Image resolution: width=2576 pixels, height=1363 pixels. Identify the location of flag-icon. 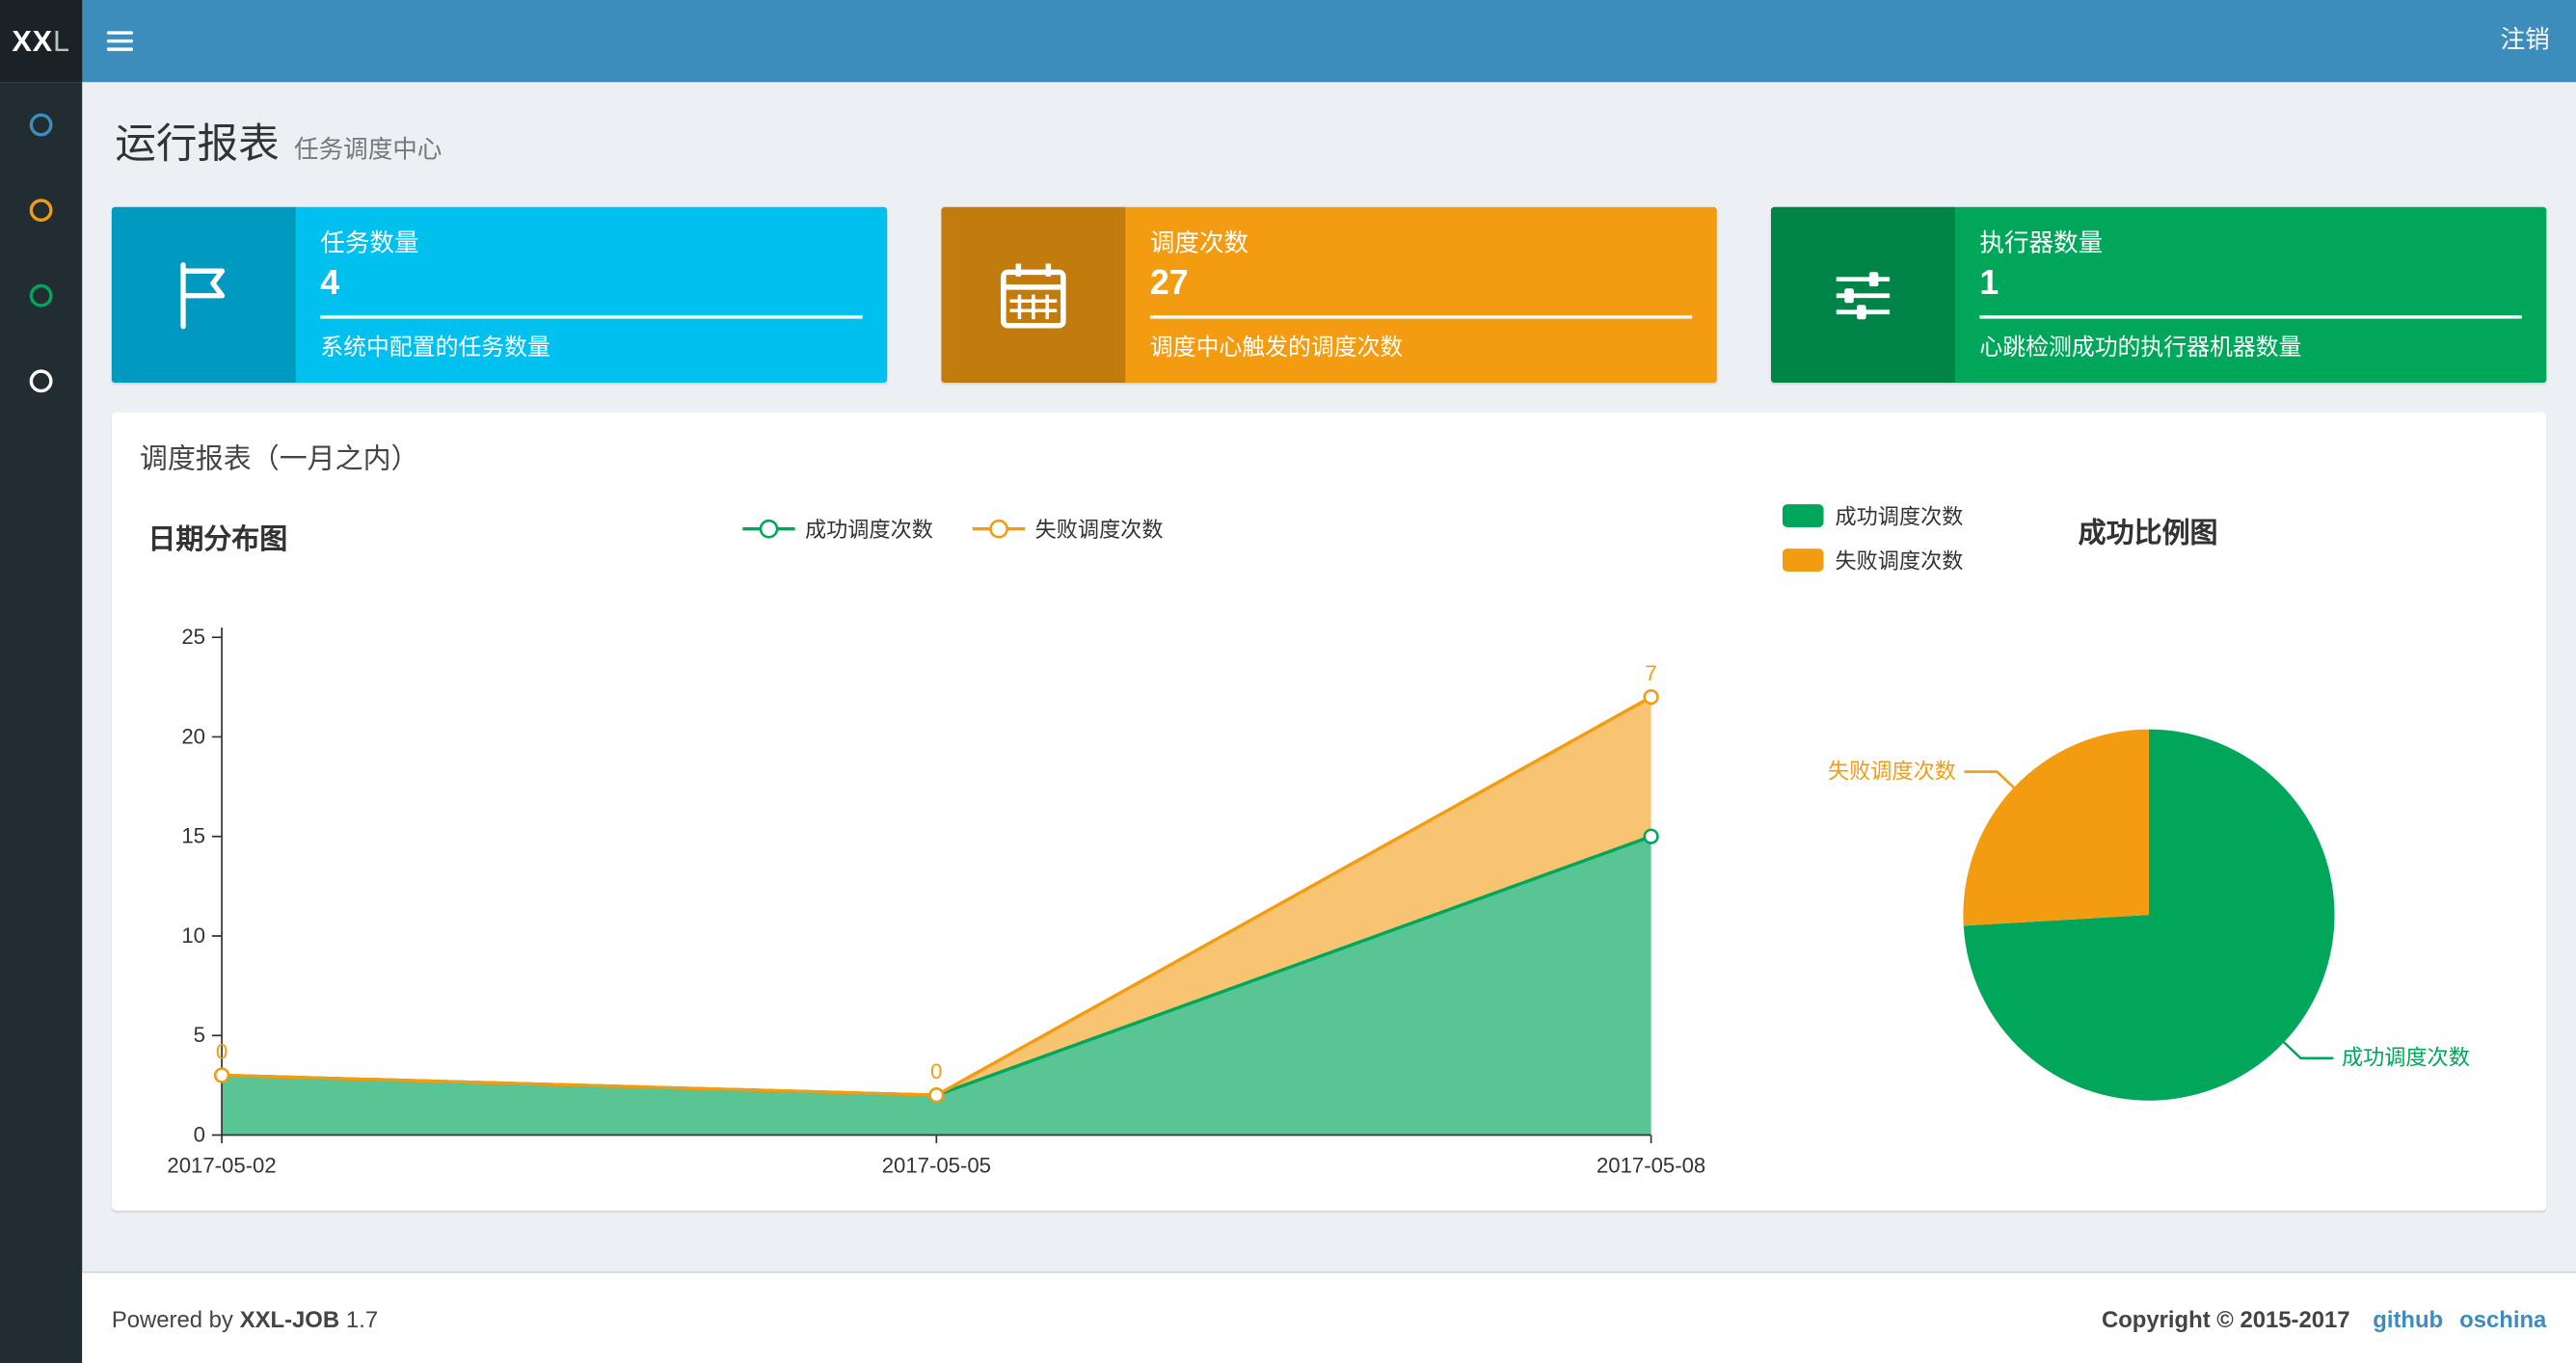
(204, 295).